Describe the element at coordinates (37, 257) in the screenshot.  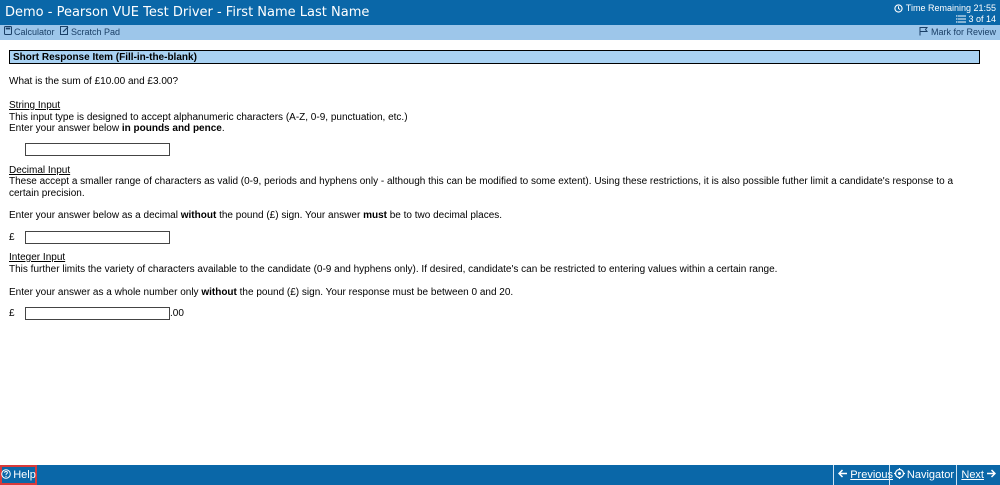
I see `integer-input-title: Integer Input` at that location.